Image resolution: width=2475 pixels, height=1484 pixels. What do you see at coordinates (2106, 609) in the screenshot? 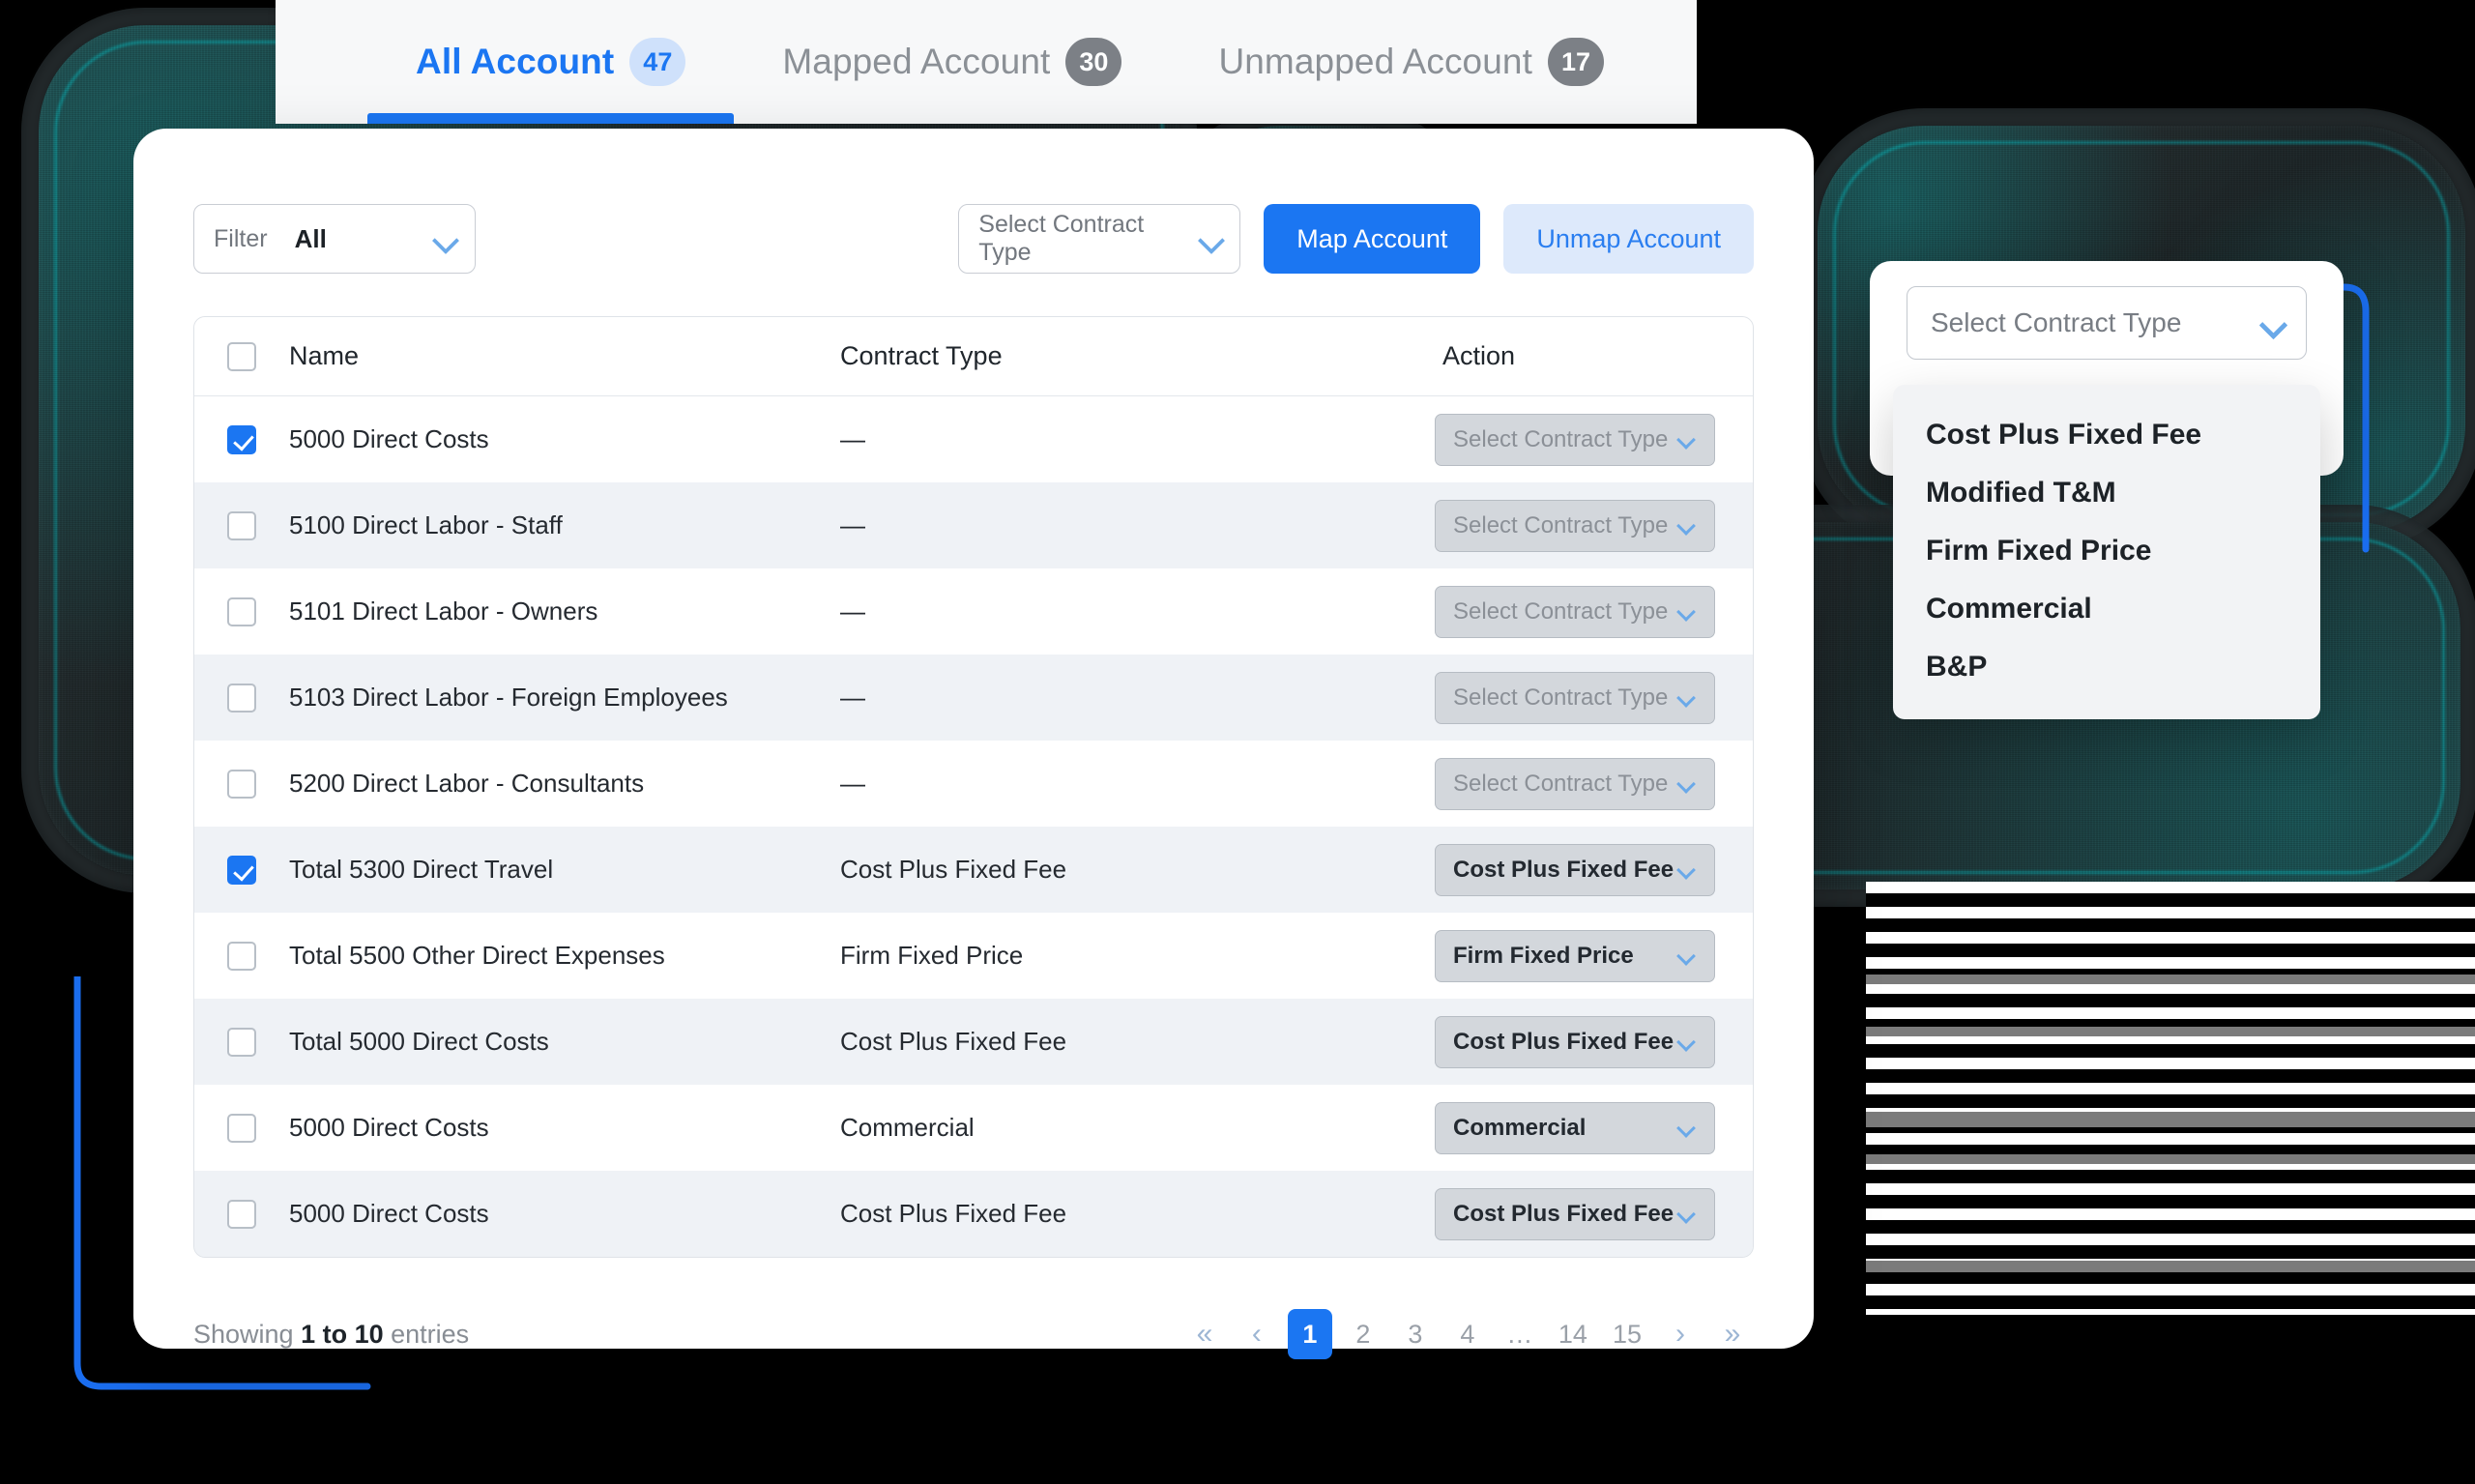
I see `contract-type-option: Commercial` at bounding box center [2106, 609].